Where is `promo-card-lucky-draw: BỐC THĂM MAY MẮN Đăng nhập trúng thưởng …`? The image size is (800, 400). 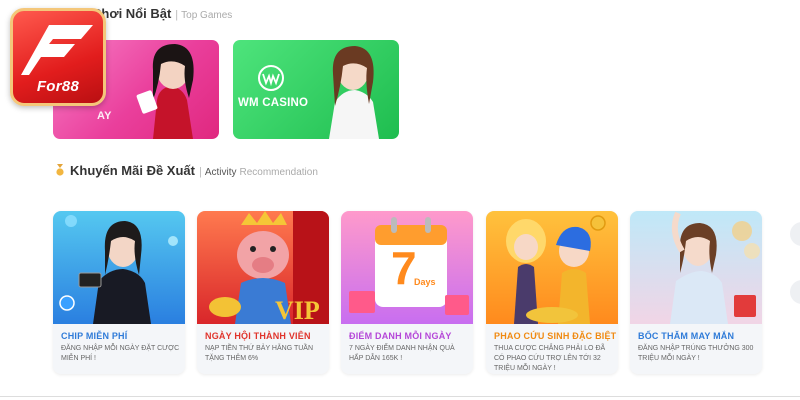 promo-card-lucky-draw: BỐC THĂM MAY MẮN Đăng nhập trúng thưởng … is located at coordinates (696, 292).